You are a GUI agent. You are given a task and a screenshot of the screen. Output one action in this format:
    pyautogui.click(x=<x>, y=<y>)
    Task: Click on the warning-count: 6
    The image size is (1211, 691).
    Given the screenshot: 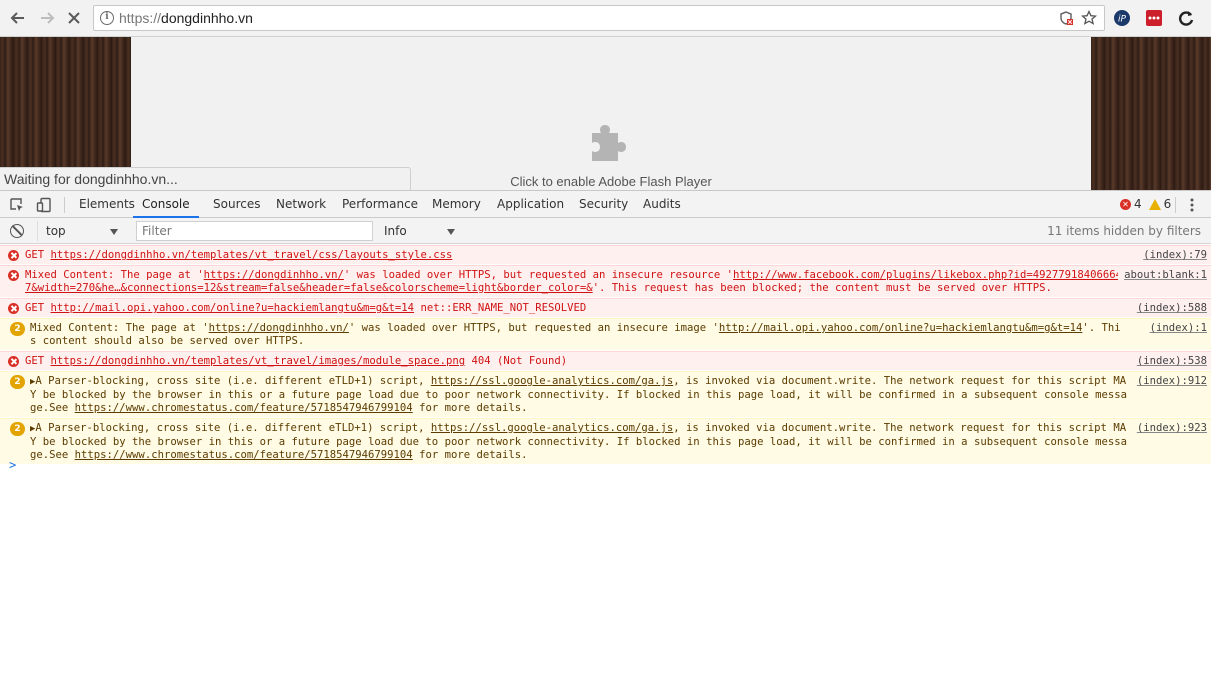 What is the action you would take?
    pyautogui.click(x=1167, y=204)
    